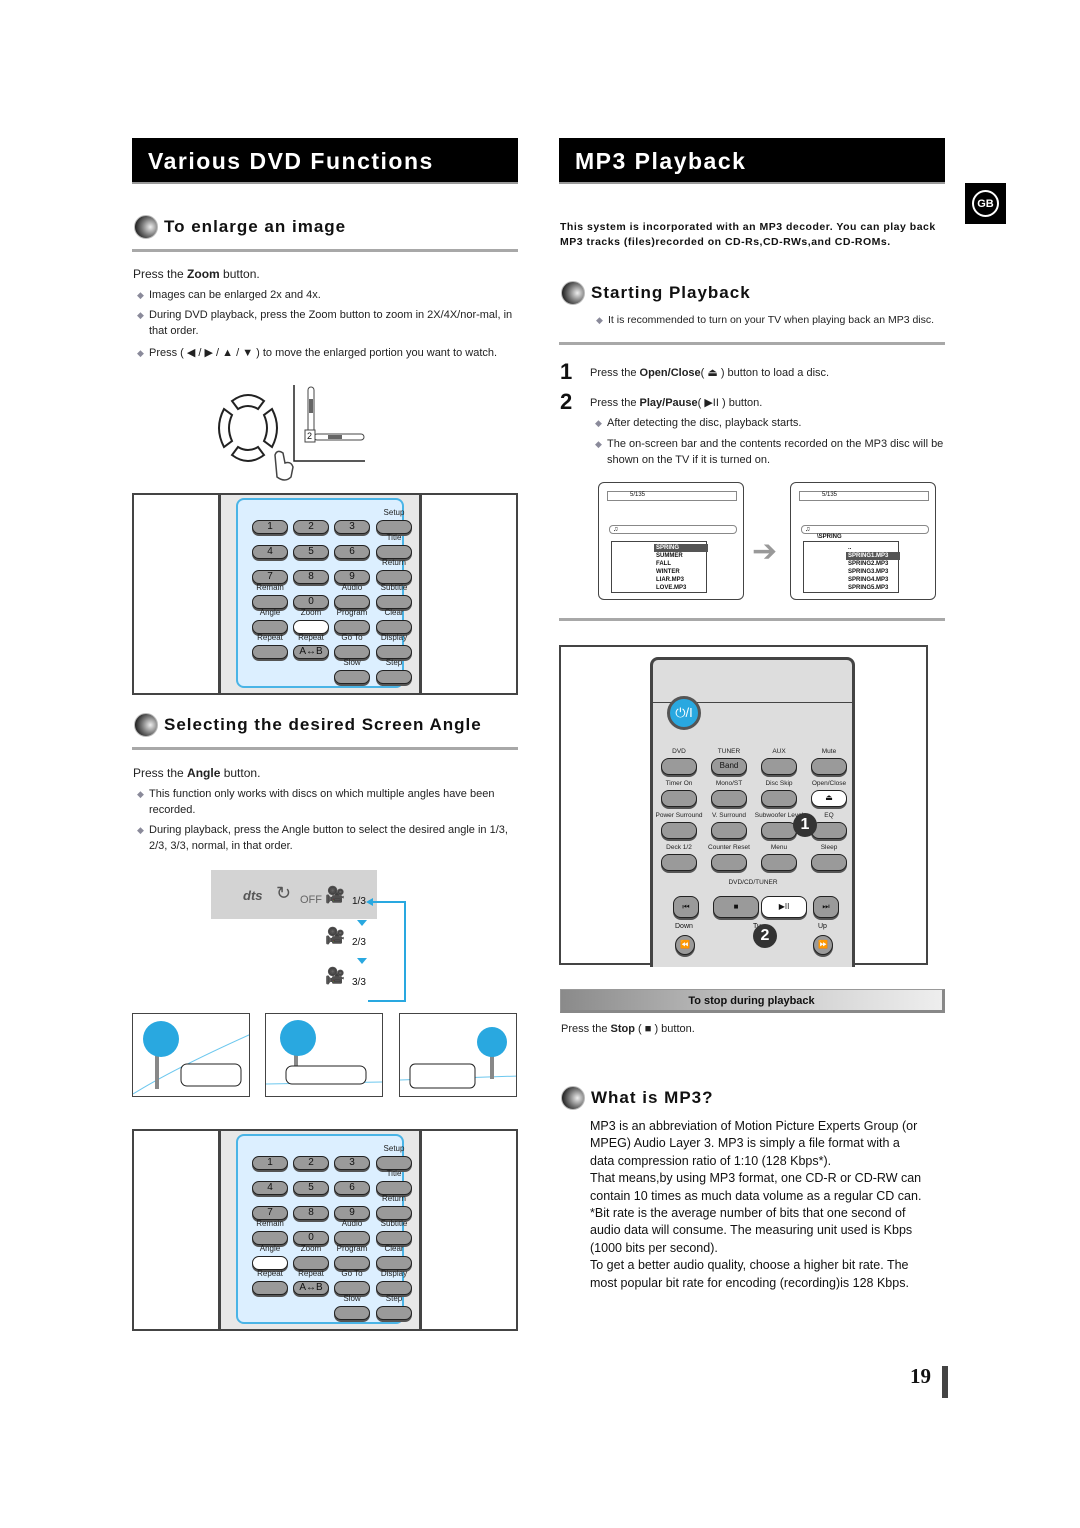 The height and width of the screenshot is (1528, 1080). I want to click on keypad-label: Audio, so click(352, 587).